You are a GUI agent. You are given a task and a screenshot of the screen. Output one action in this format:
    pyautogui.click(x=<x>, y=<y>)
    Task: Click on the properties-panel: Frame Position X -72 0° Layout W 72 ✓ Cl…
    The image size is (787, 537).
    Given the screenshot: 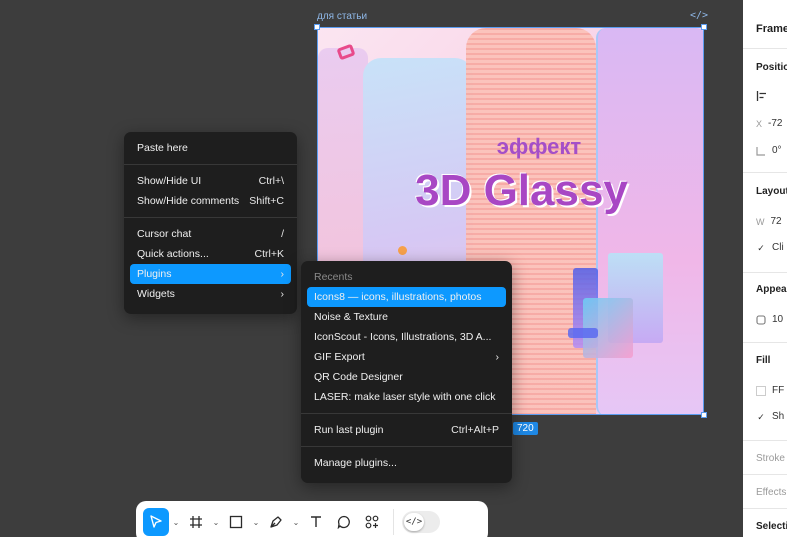 What is the action you would take?
    pyautogui.click(x=765, y=268)
    